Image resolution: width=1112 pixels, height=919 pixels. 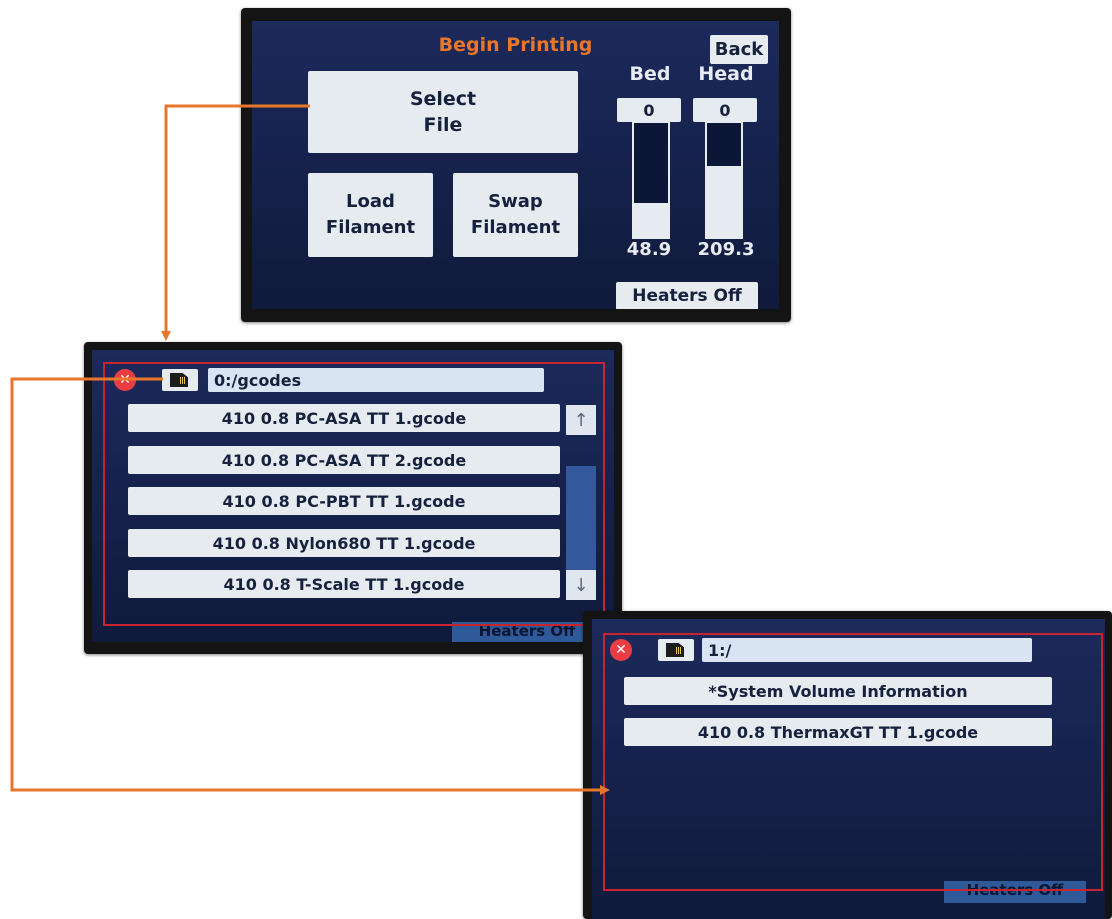 I want to click on bed-temperature-gauge, so click(x=651, y=180).